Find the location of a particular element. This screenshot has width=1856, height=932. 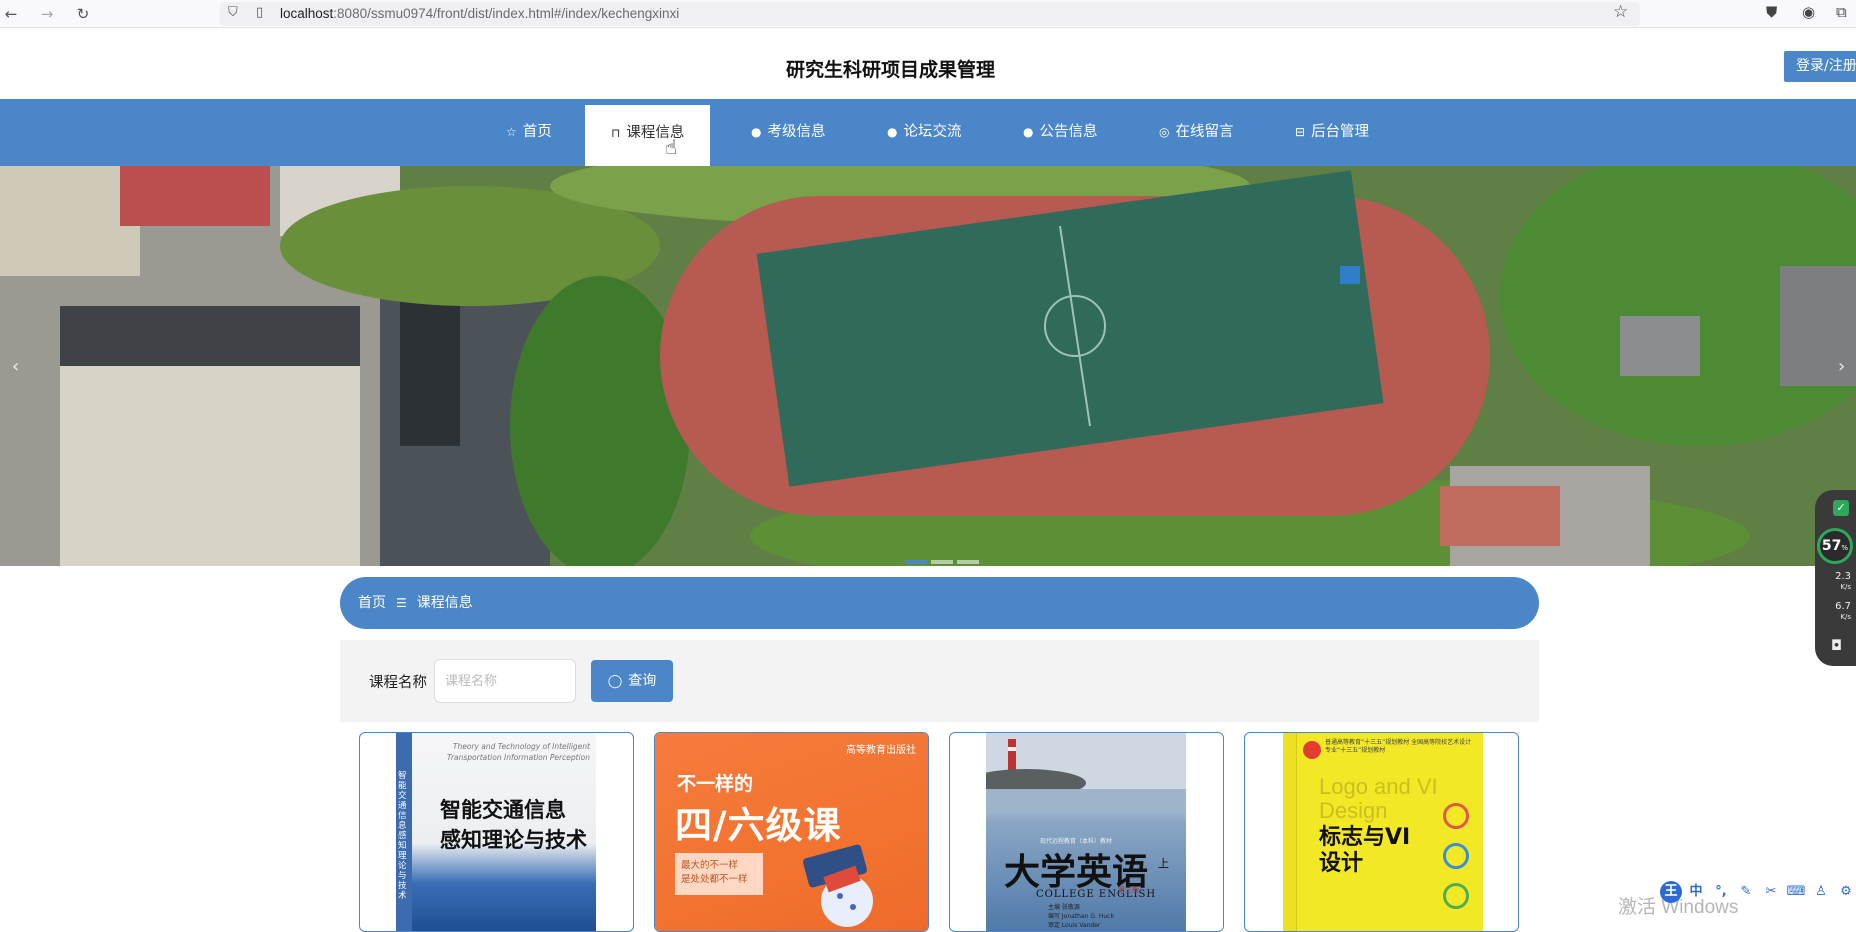

pen-icon: ✎ is located at coordinates (1746, 892).